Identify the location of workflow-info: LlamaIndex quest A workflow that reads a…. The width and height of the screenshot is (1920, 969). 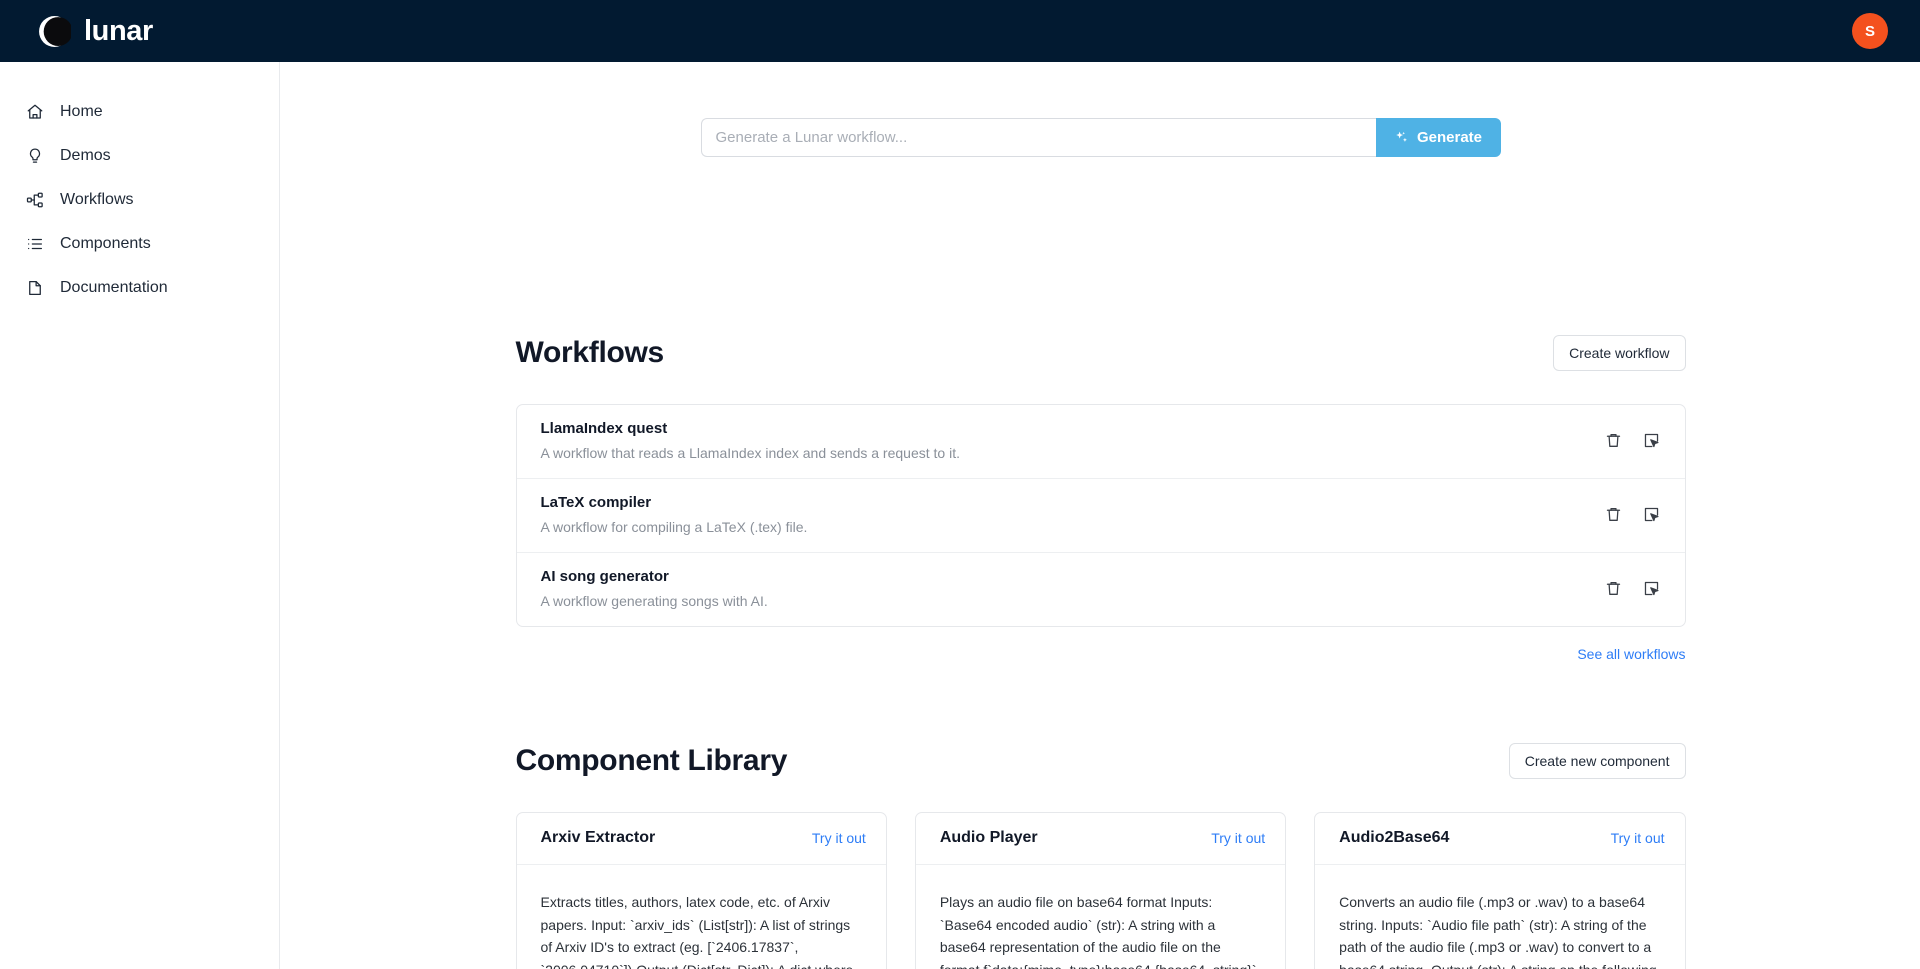
(750, 440).